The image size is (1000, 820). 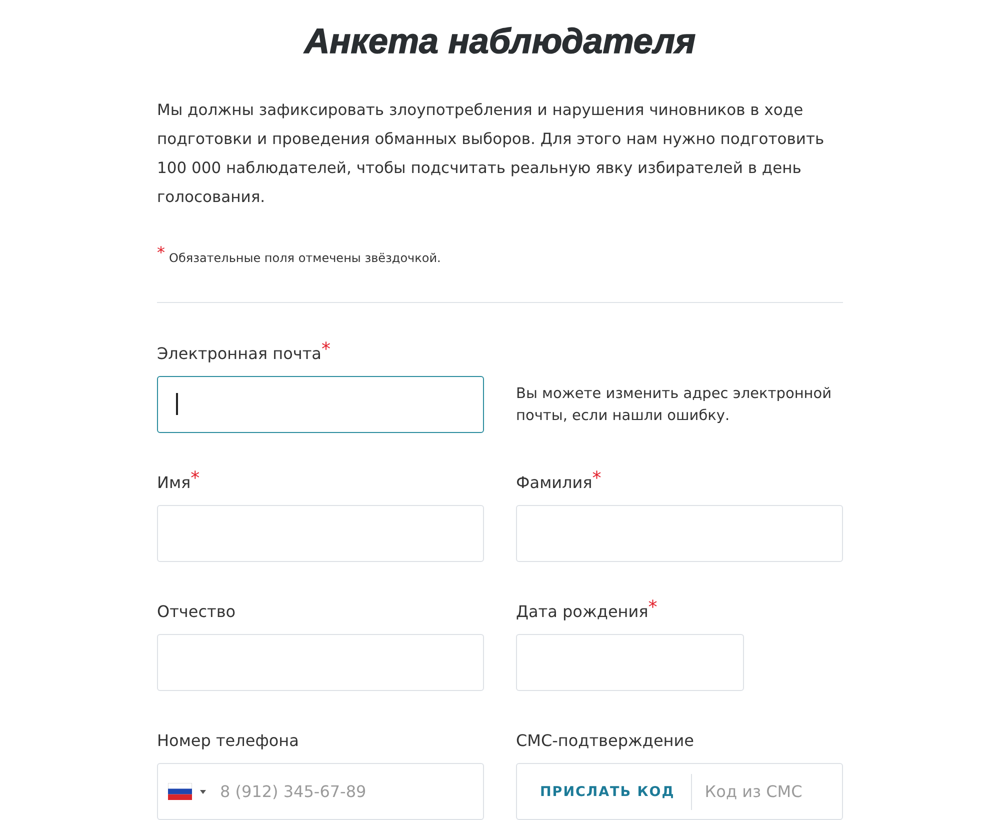 I want to click on russian-flag-icon, so click(x=180, y=791).